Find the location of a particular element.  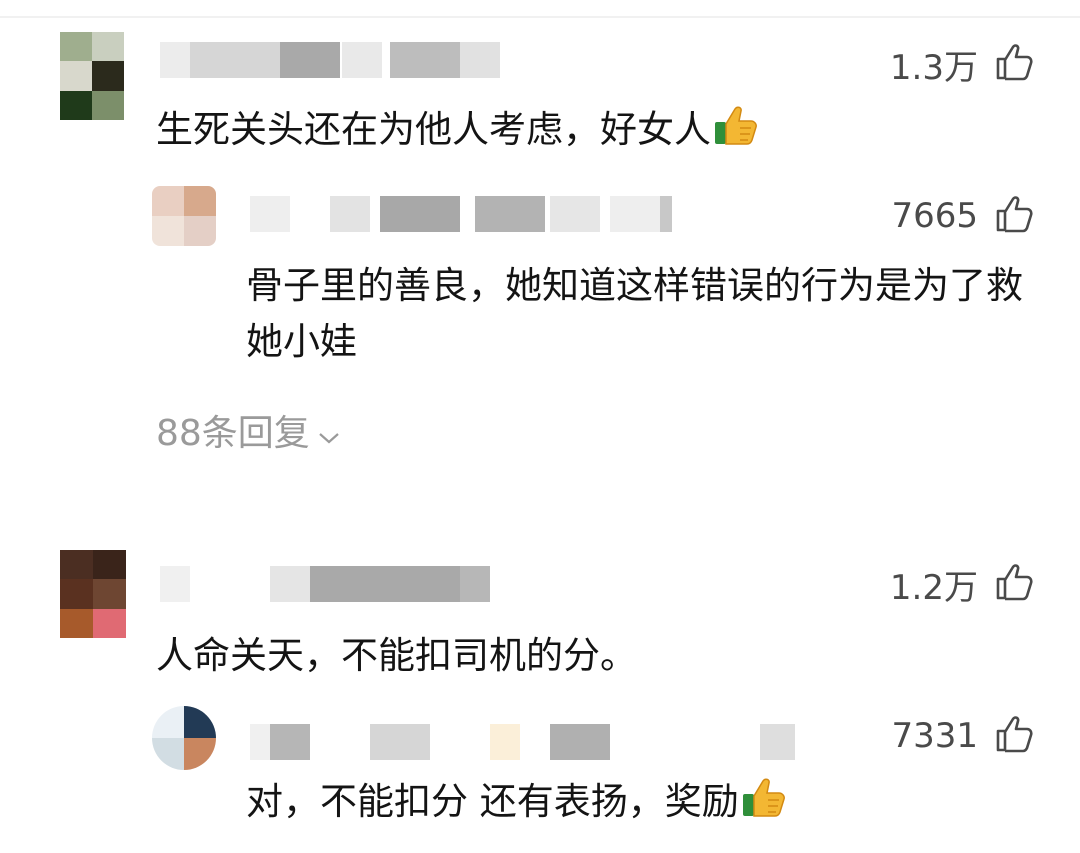

view-replies-button: 88条回复 is located at coordinates (248, 434).